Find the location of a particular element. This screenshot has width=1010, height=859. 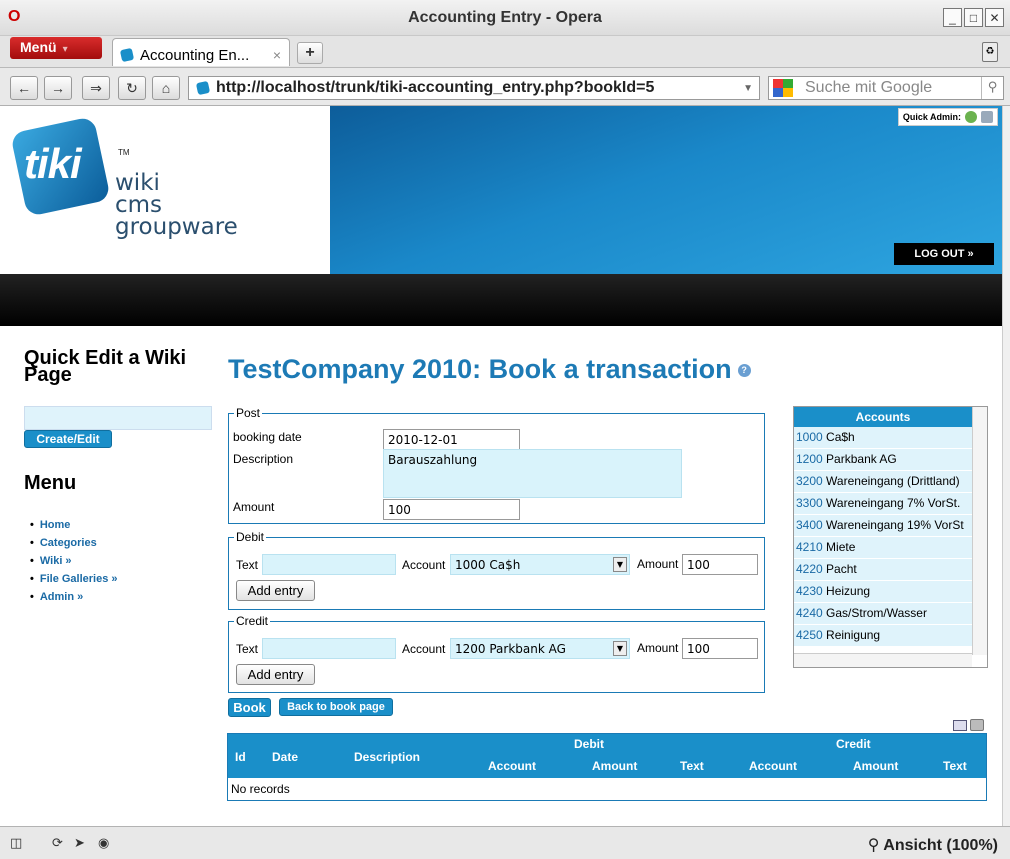

search-box: Suche mit Google ⚲ is located at coordinates (886, 88).